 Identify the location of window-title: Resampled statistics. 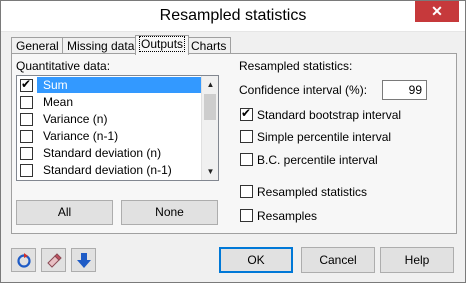
(233, 15).